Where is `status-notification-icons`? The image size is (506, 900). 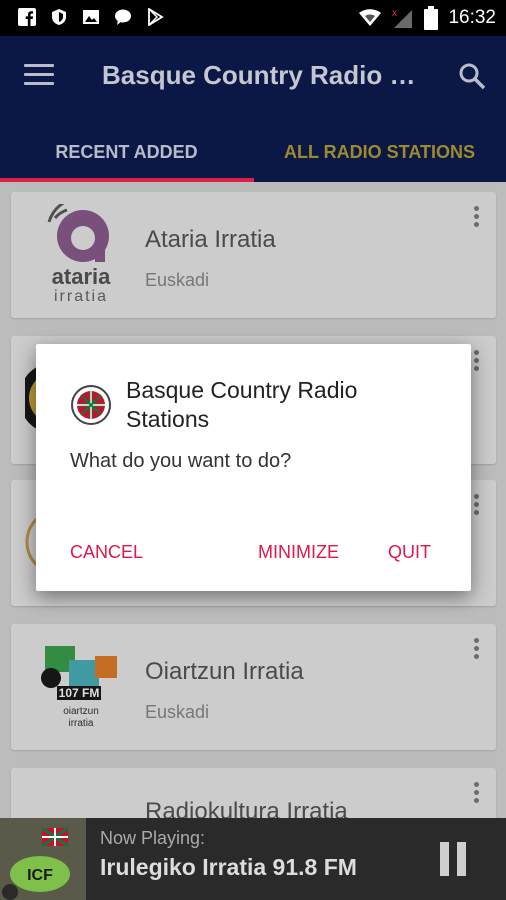
status-notification-icons is located at coordinates (91, 17).